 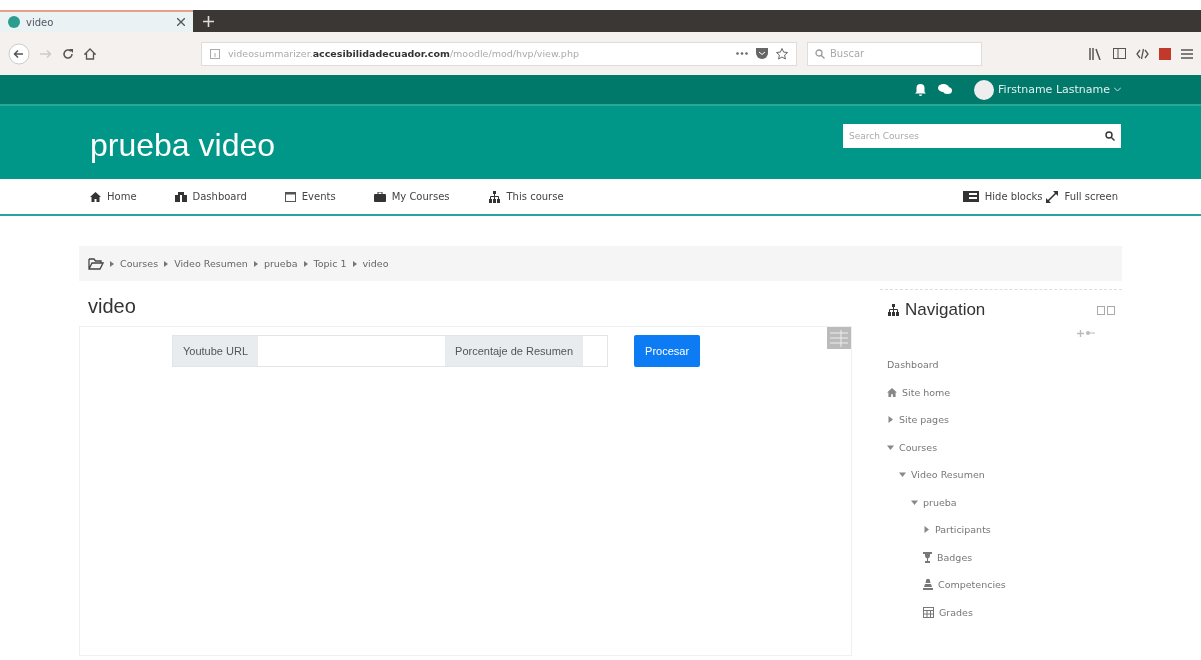 I want to click on breadcrumb-link: prueba, so click(x=280, y=263).